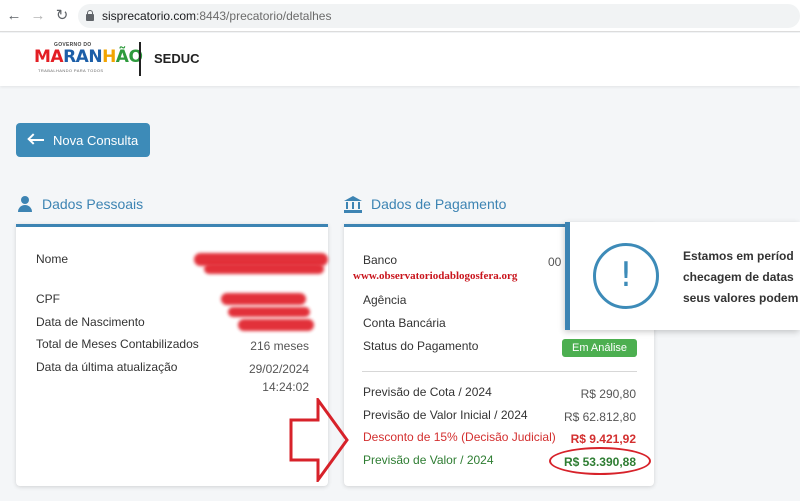 This screenshot has height=501, width=800. I want to click on annotation-arrow, so click(319, 440).